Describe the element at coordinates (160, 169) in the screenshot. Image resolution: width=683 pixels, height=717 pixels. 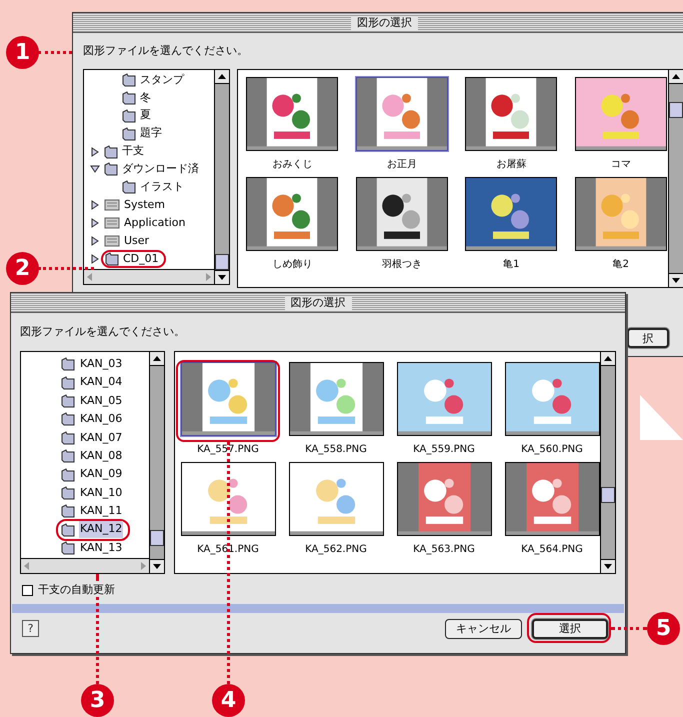
I see `tree-item: ダウンロード済` at that location.